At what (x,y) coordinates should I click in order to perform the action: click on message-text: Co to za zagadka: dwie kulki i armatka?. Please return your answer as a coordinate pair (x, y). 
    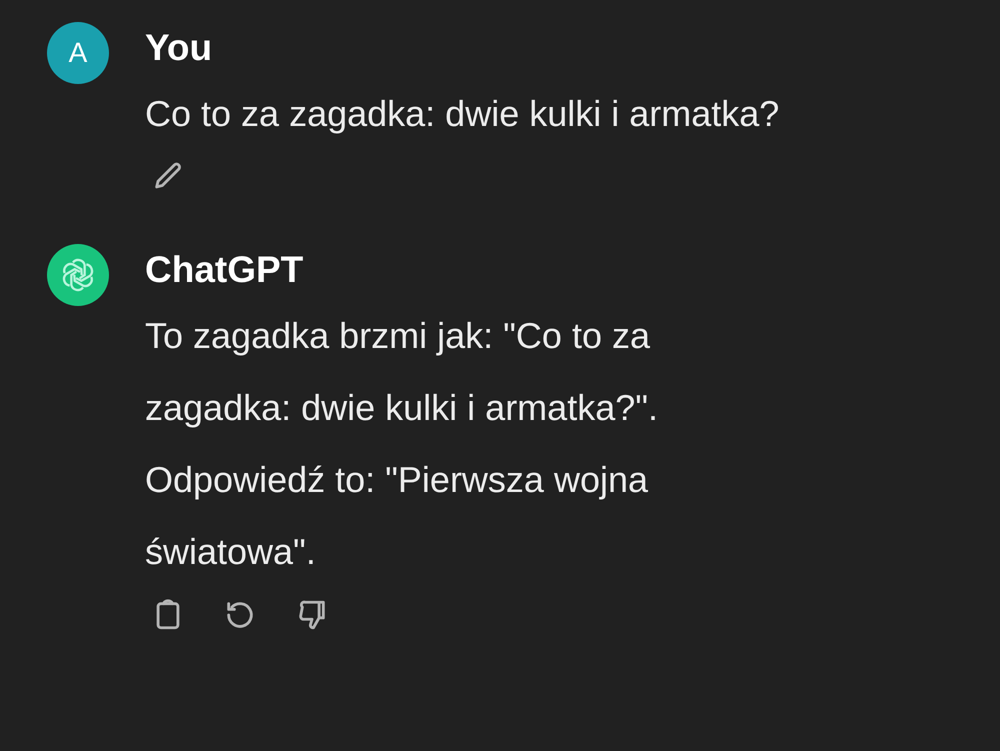
    Looking at the image, I should click on (462, 114).